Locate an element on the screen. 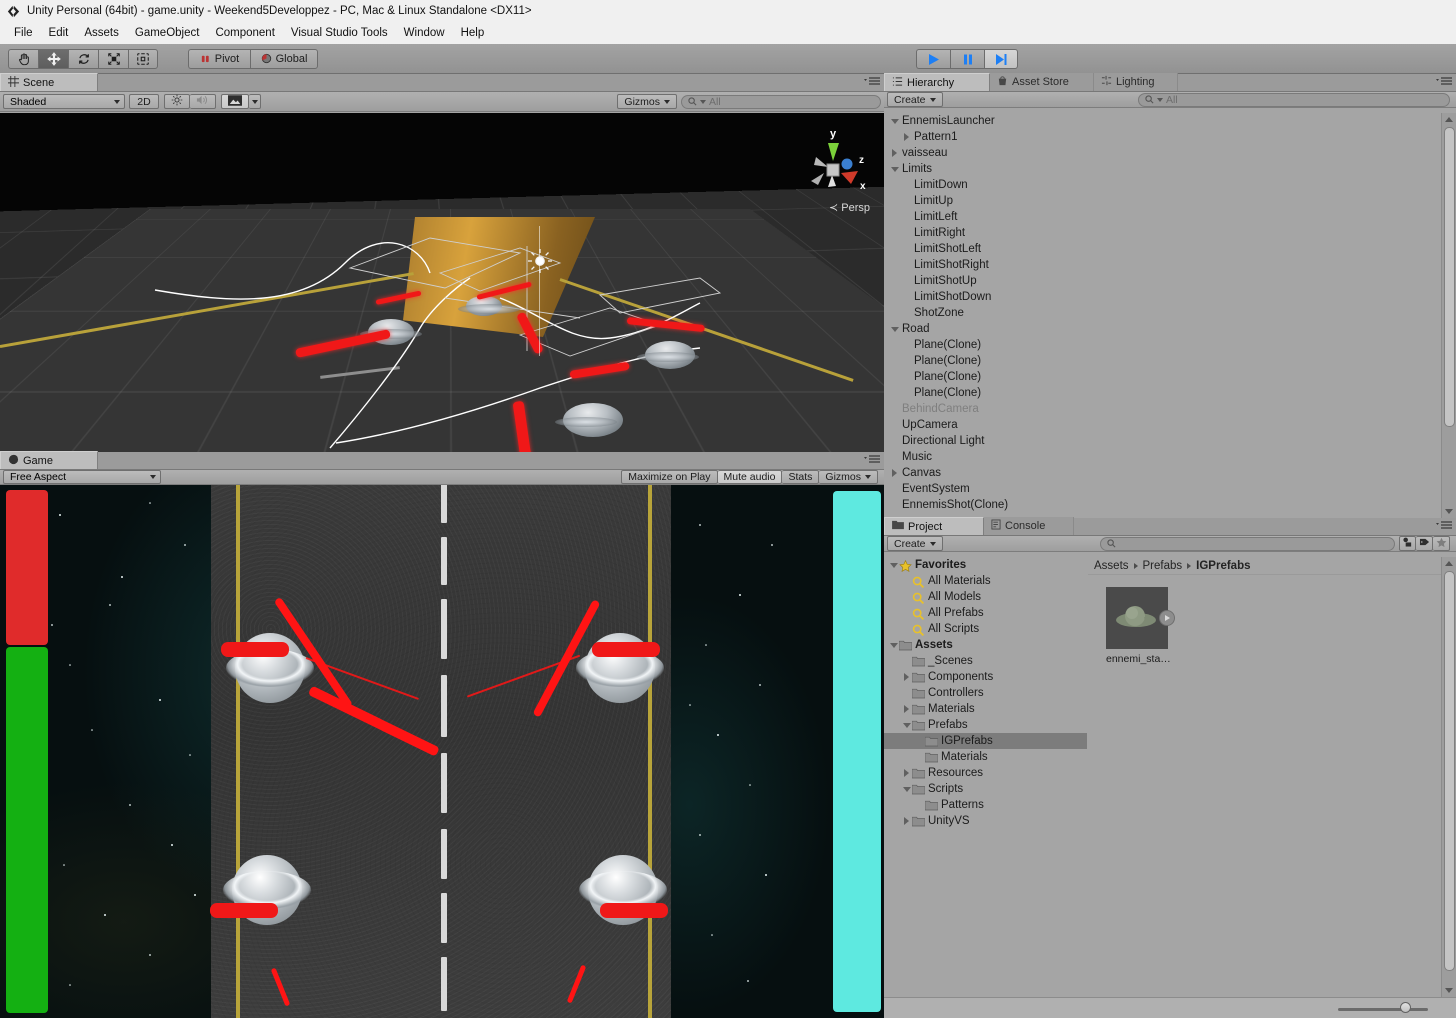  scene-search-input: All is located at coordinates (781, 101).